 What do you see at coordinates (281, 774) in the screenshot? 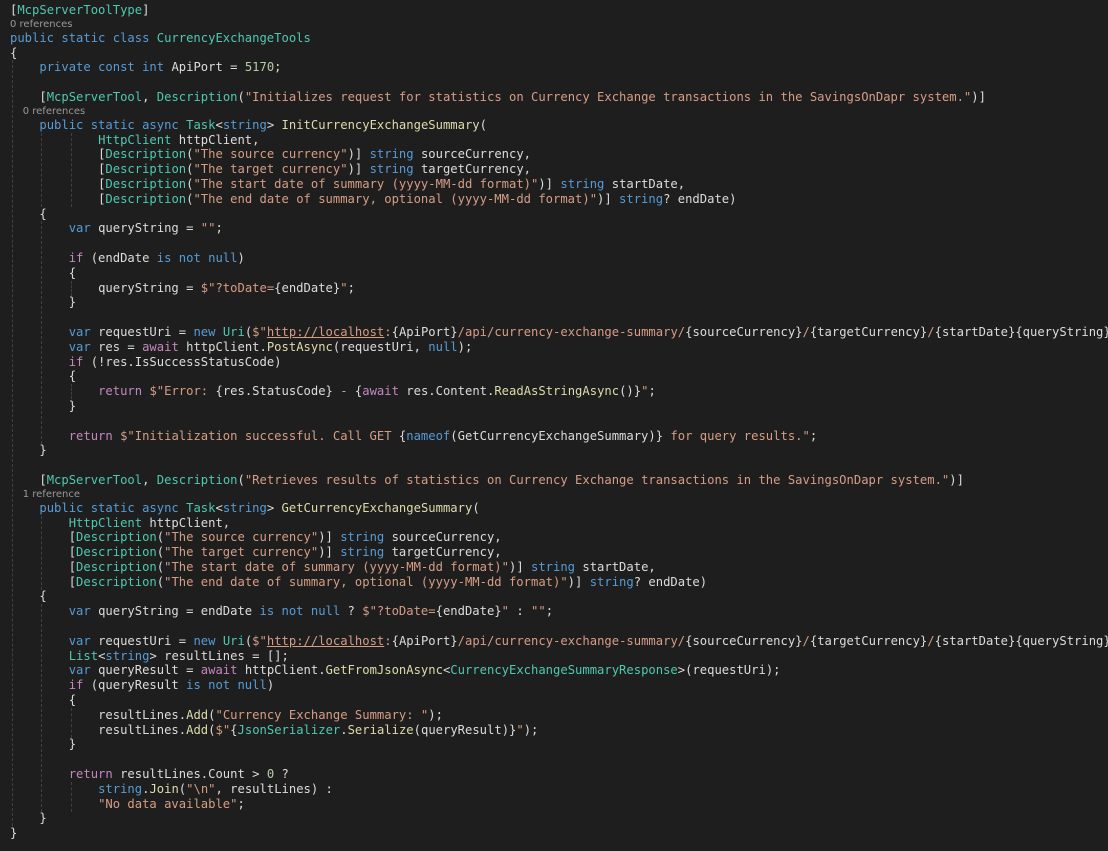
I see `code-token: ?` at bounding box center [281, 774].